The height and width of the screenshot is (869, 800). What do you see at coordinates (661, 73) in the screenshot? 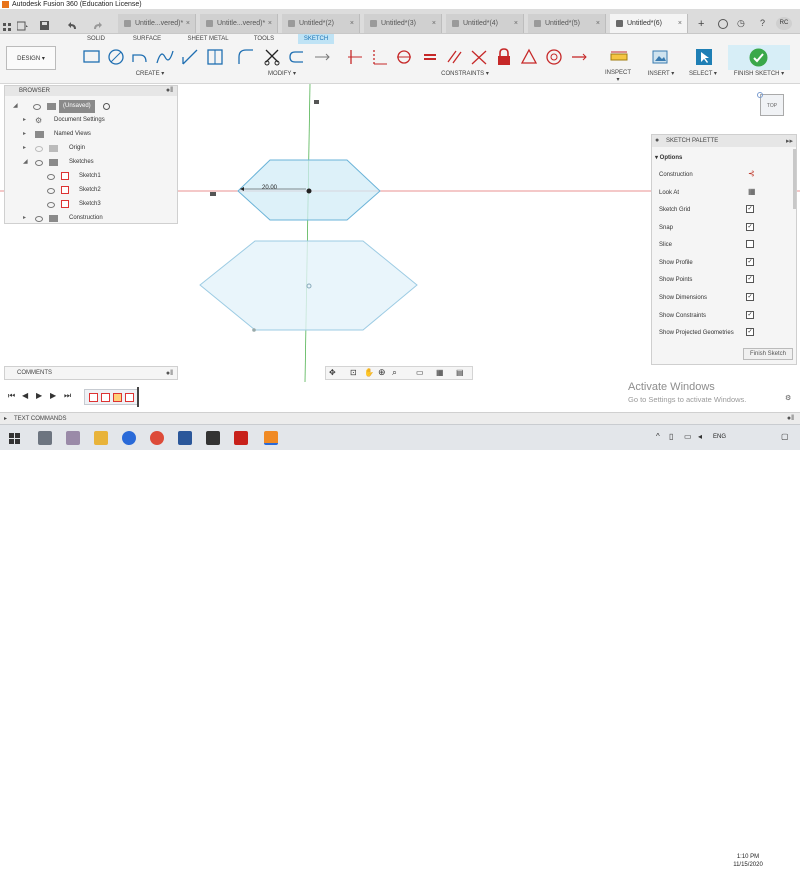
I see `insert-group-label: INSERT ▾` at bounding box center [661, 73].